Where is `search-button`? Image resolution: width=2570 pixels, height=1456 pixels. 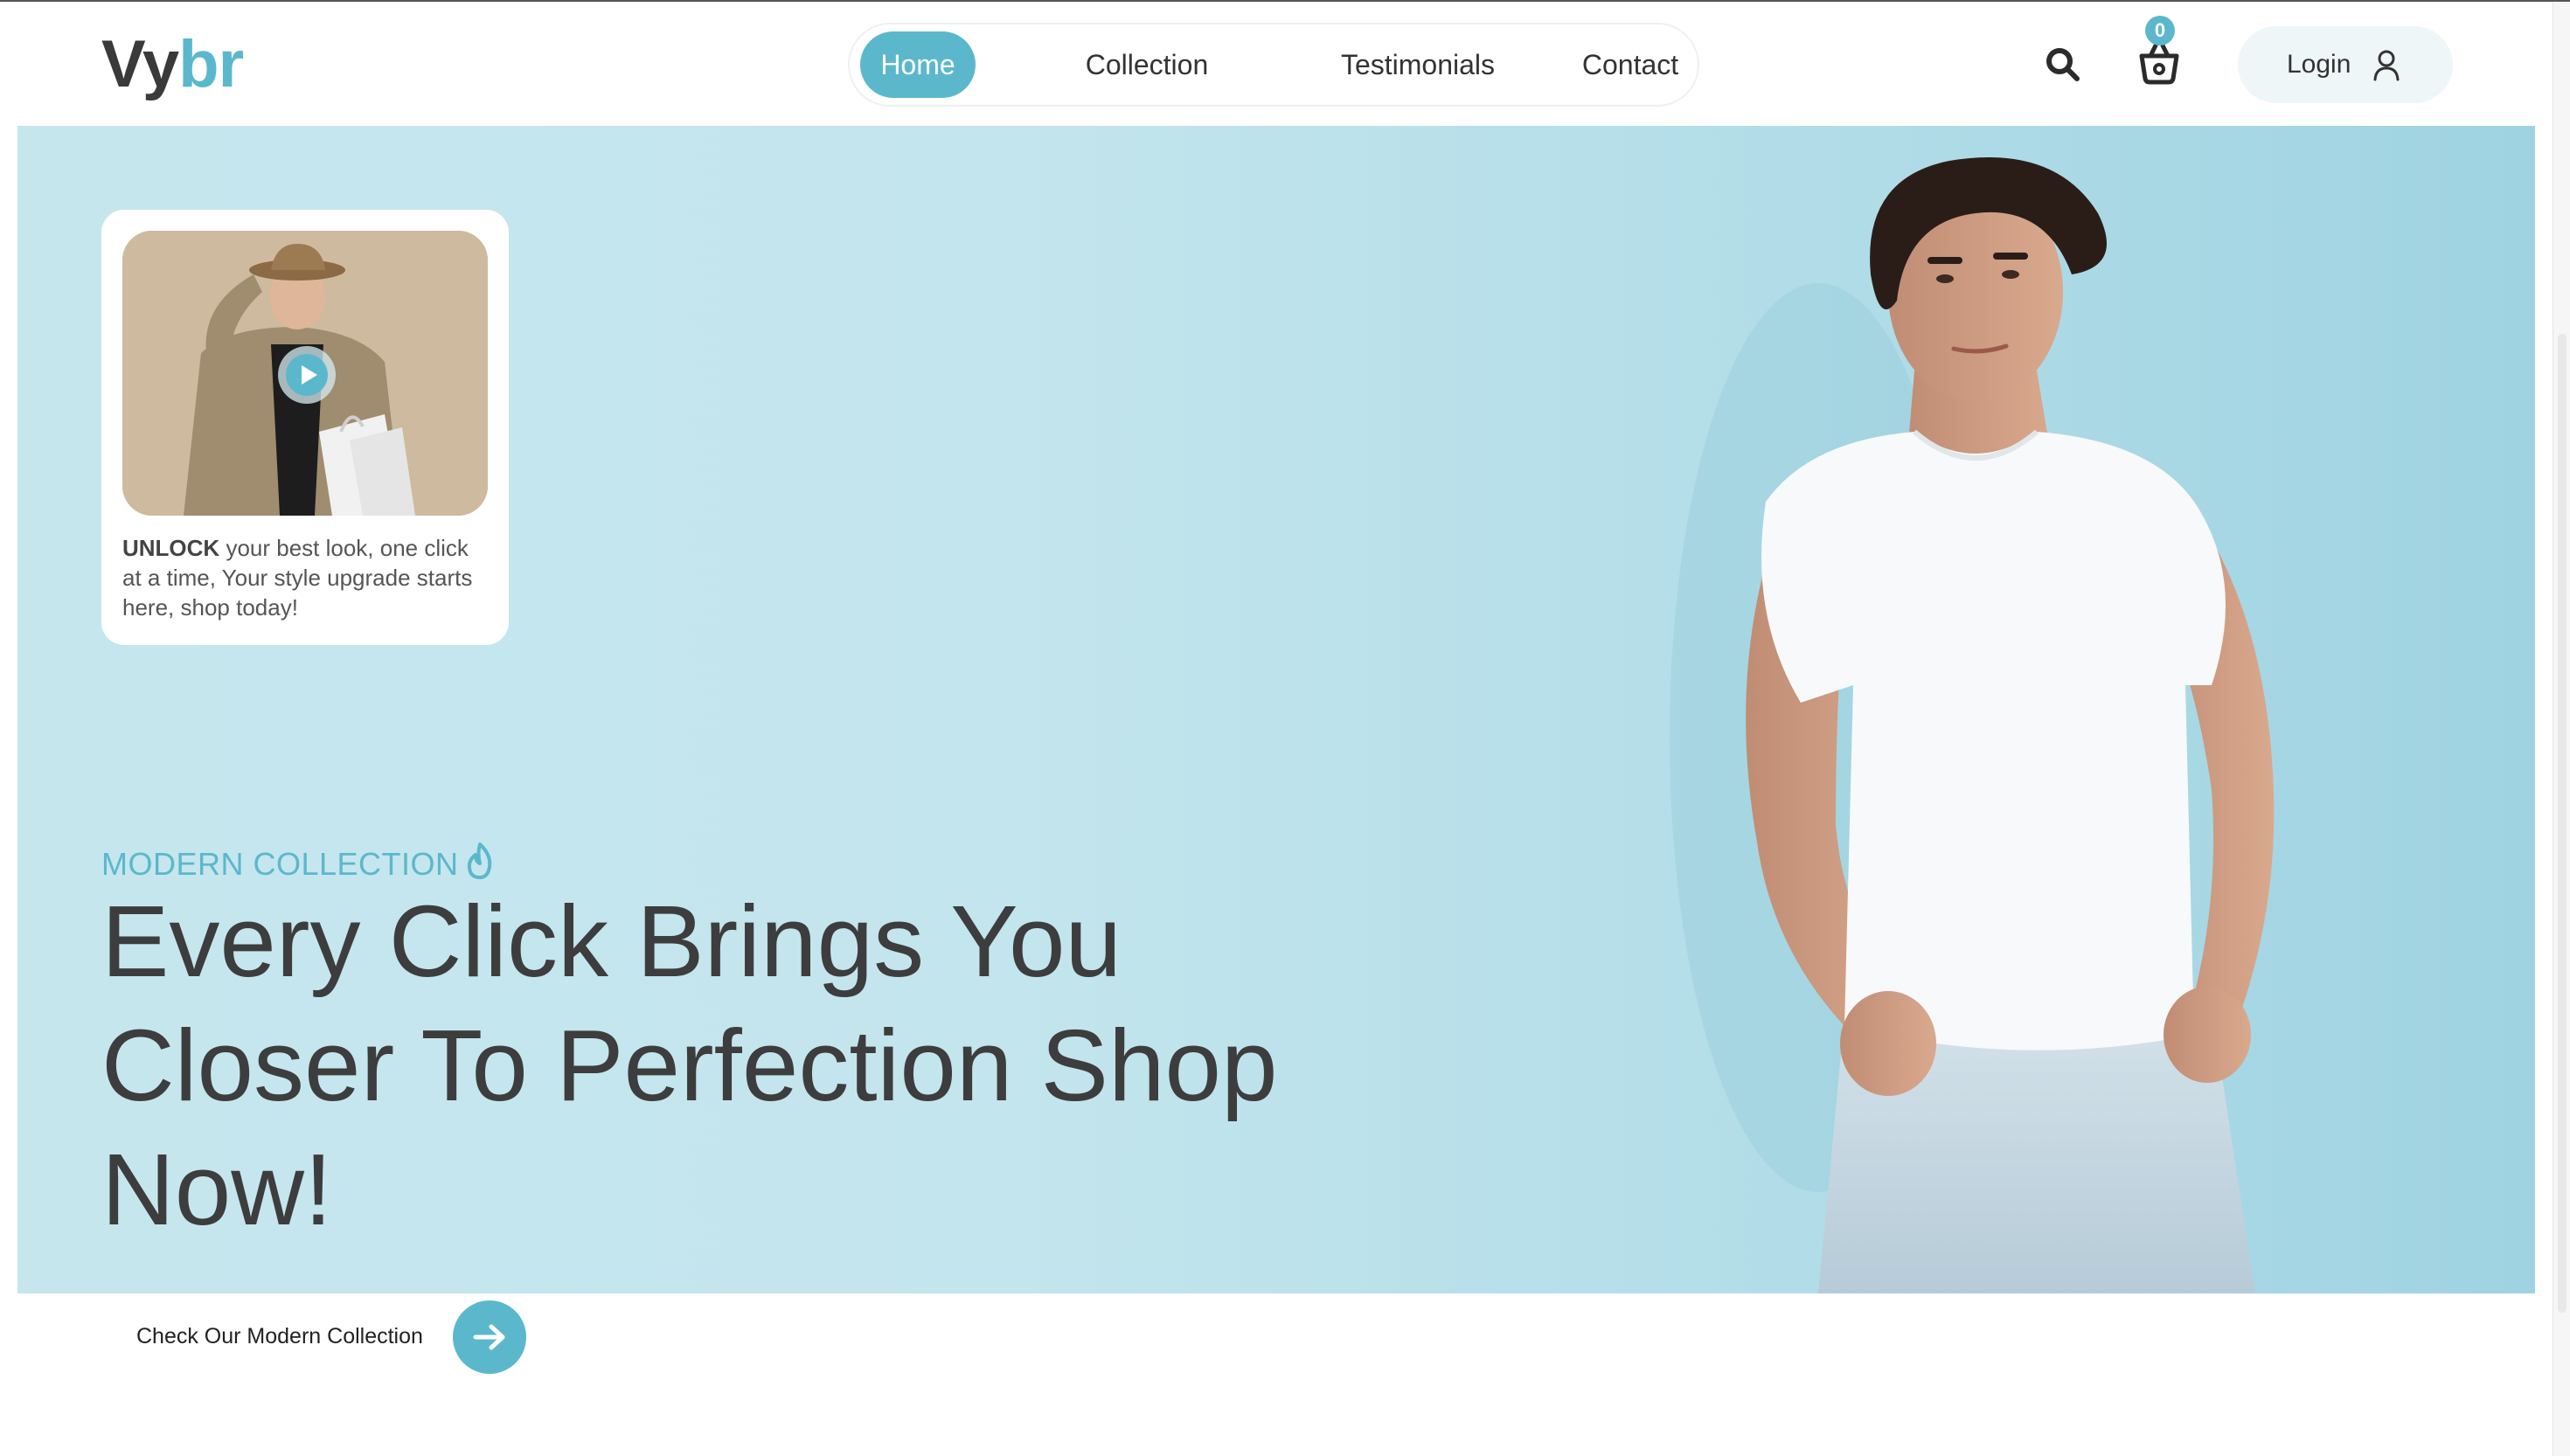 search-button is located at coordinates (2063, 65).